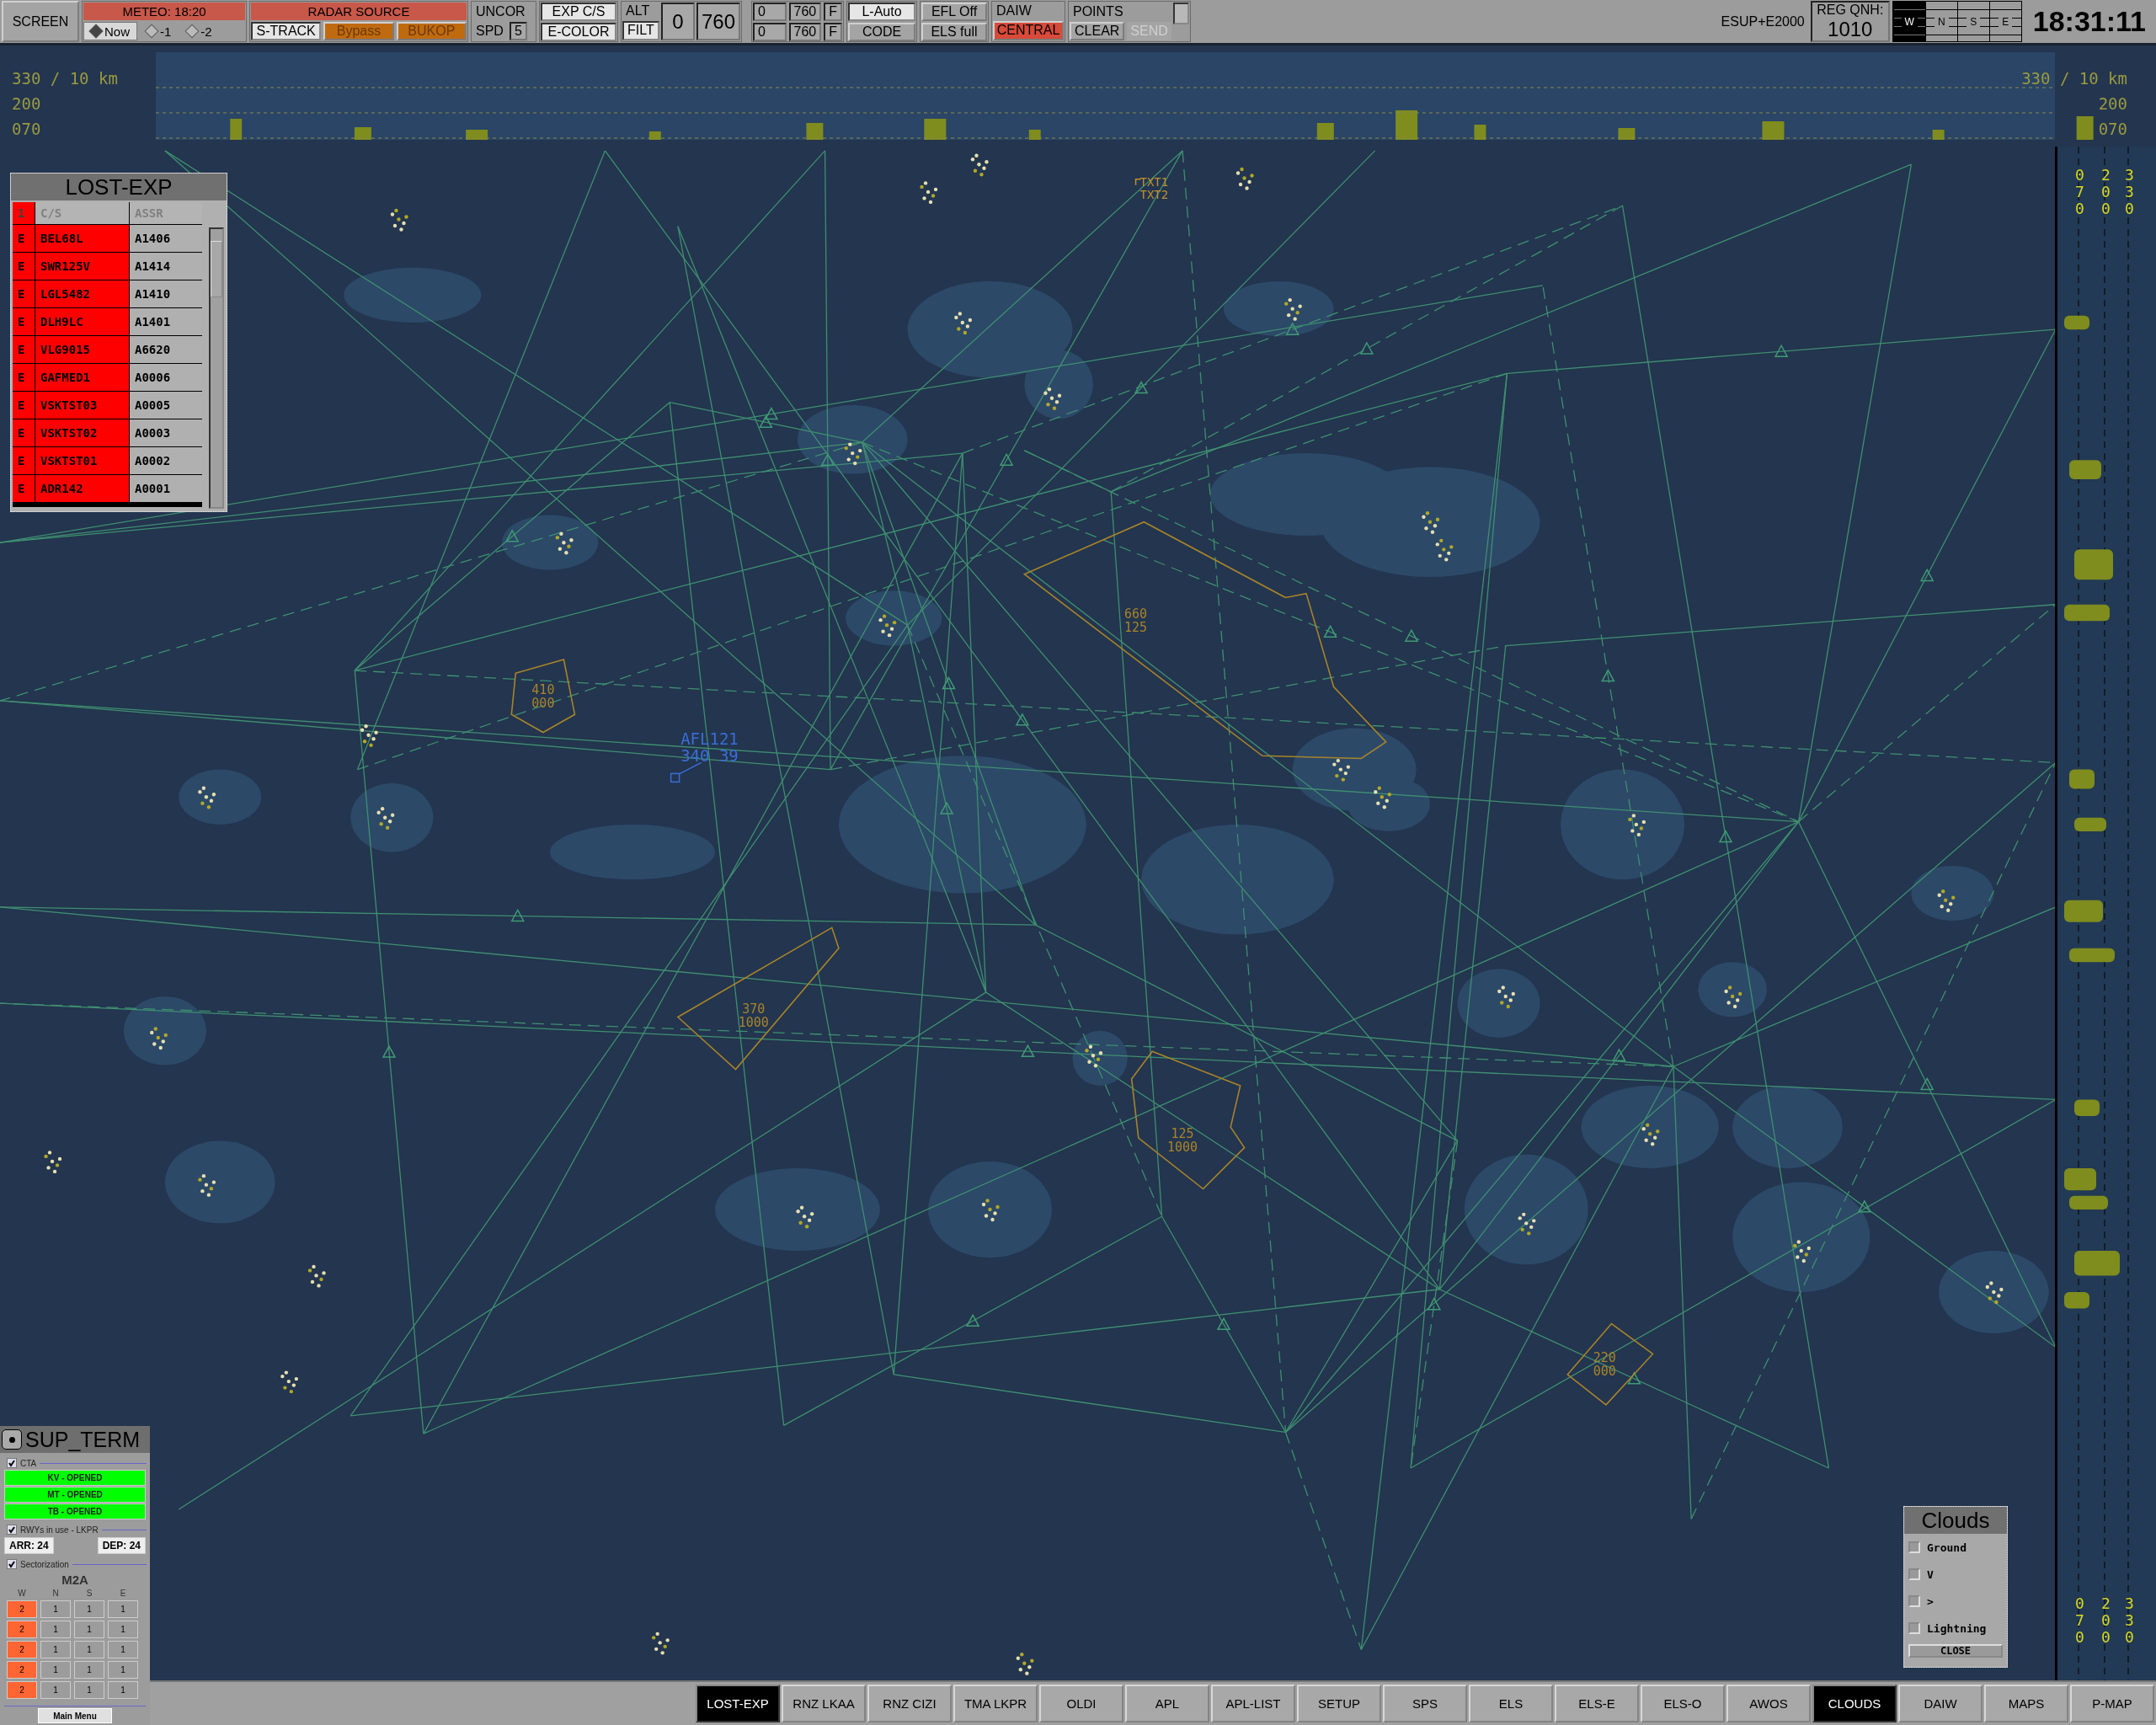 The height and width of the screenshot is (1725, 2156). I want to click on central-button: CENTRAL, so click(1028, 30).